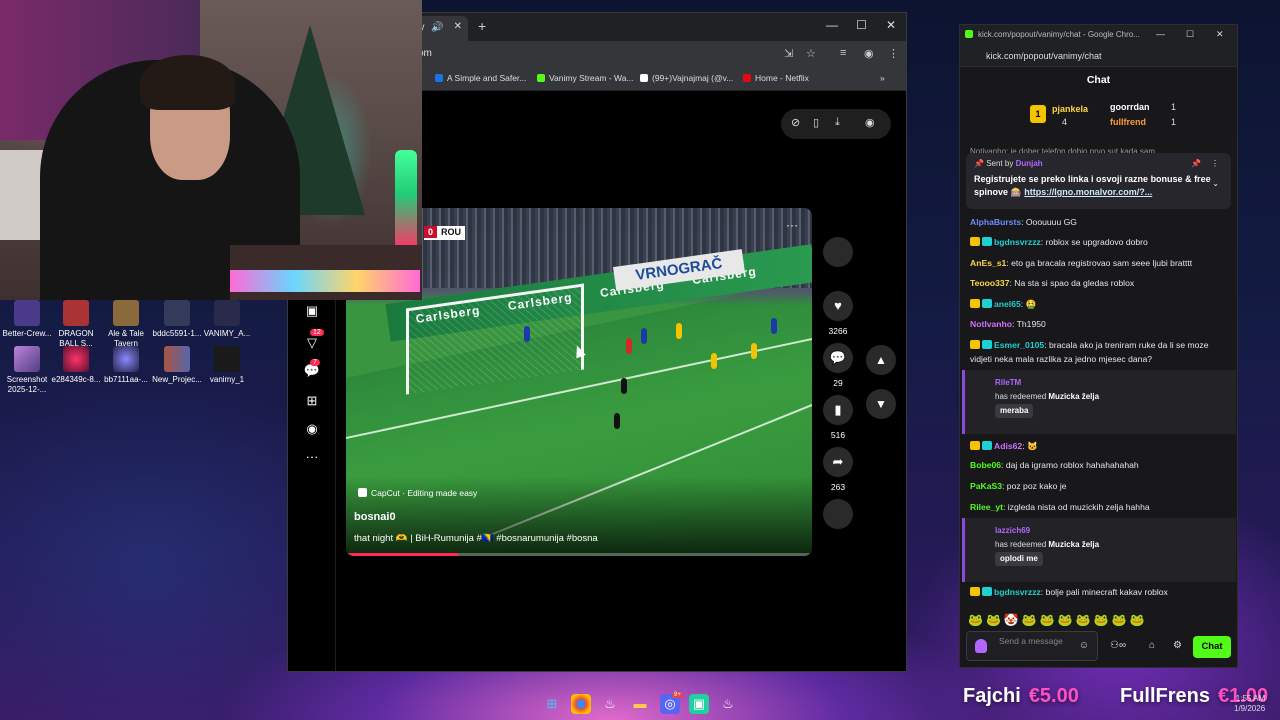 This screenshot has width=1280, height=720. Describe the element at coordinates (375, 517) in the screenshot. I see `video-author: bosnai0` at that location.